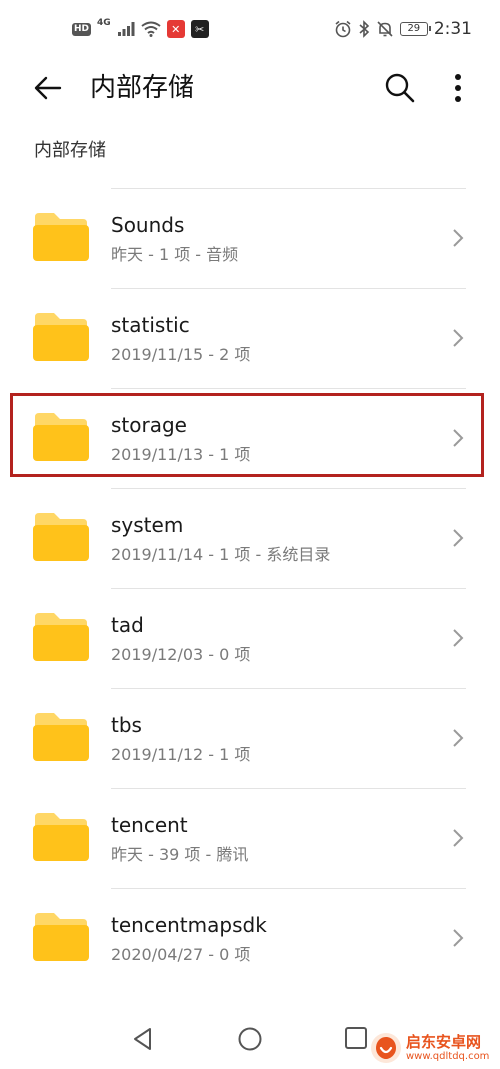  I want to click on mute-icon, so click(385, 29).